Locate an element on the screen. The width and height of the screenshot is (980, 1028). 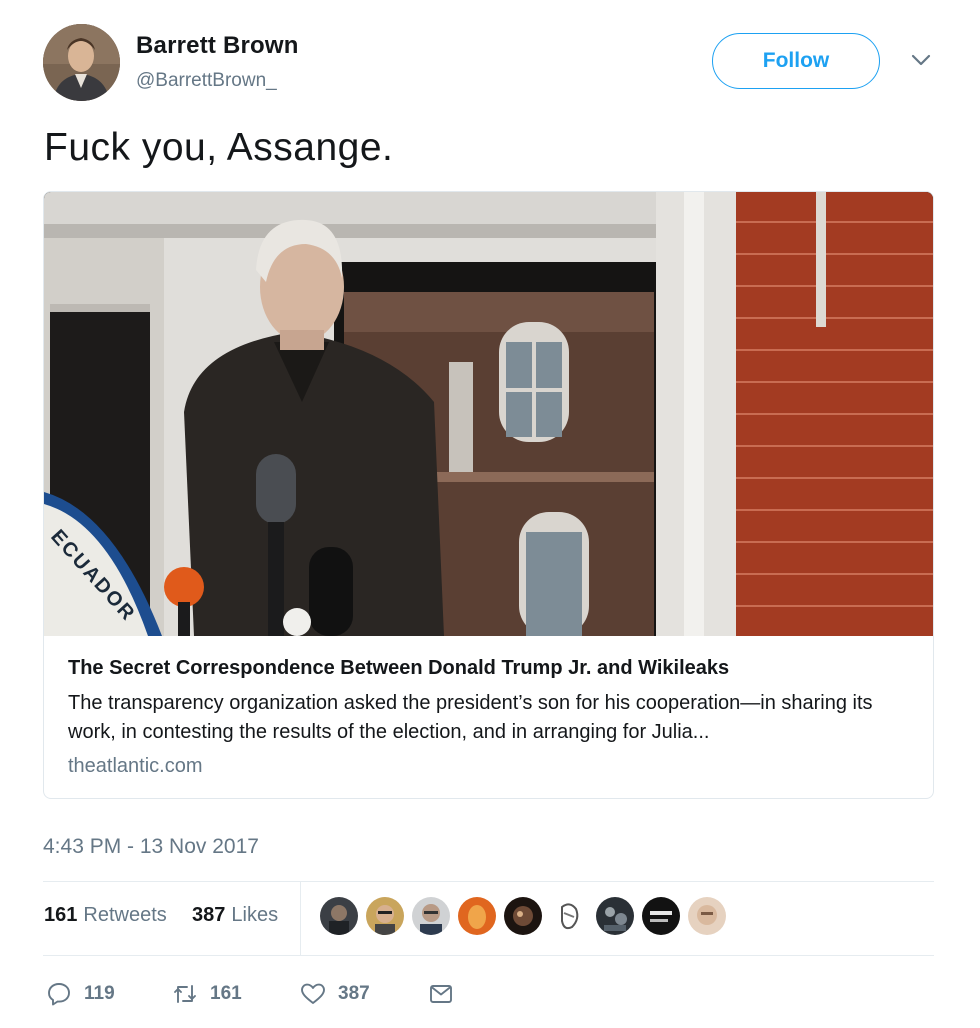
retweet-count: 161 is located at coordinates (226, 993).